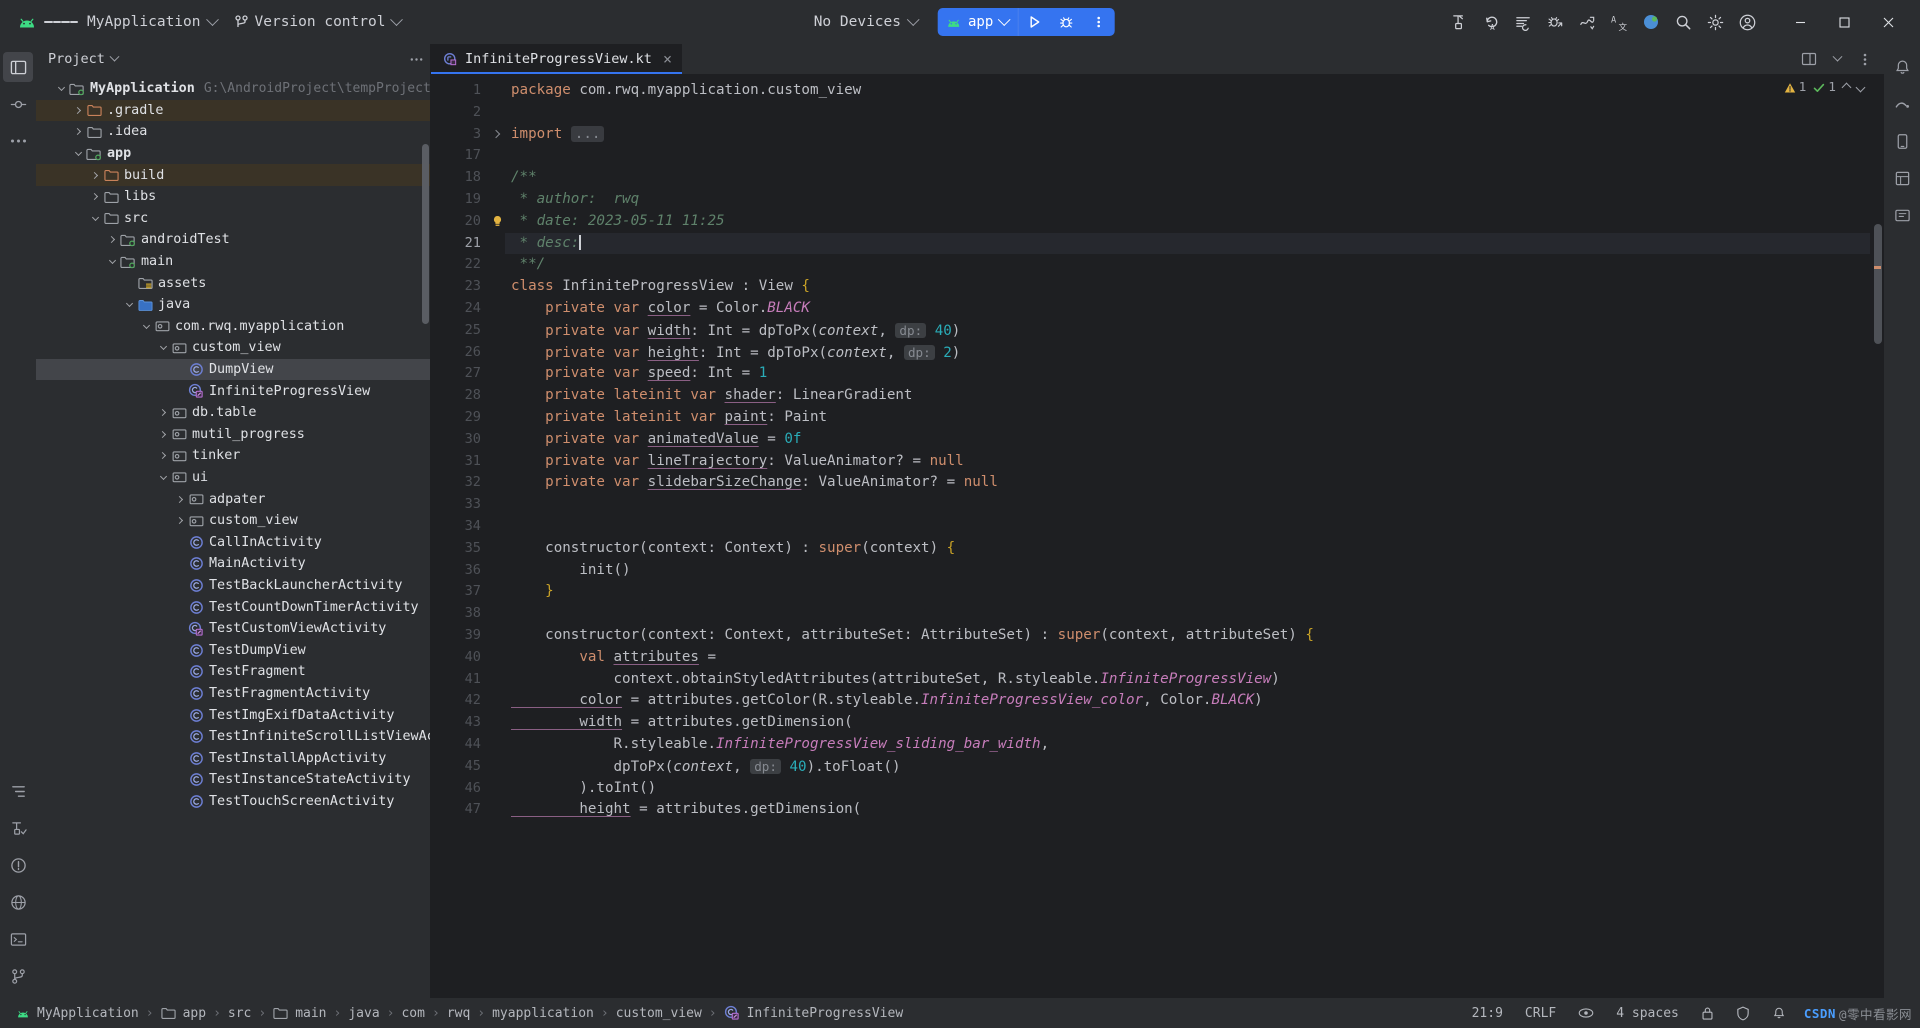 The height and width of the screenshot is (1028, 1920). Describe the element at coordinates (1459, 22) in the screenshot. I see `build-project-icon` at that location.